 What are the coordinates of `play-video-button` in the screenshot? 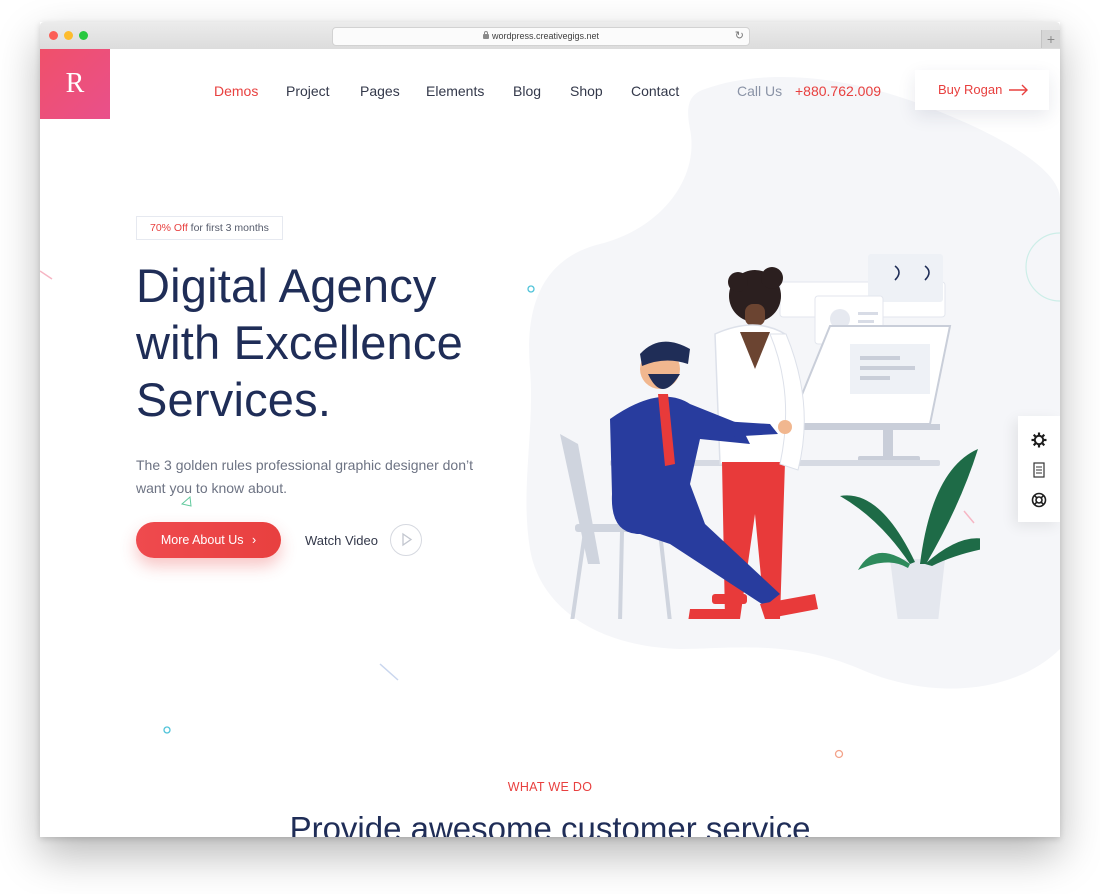 It's located at (406, 540).